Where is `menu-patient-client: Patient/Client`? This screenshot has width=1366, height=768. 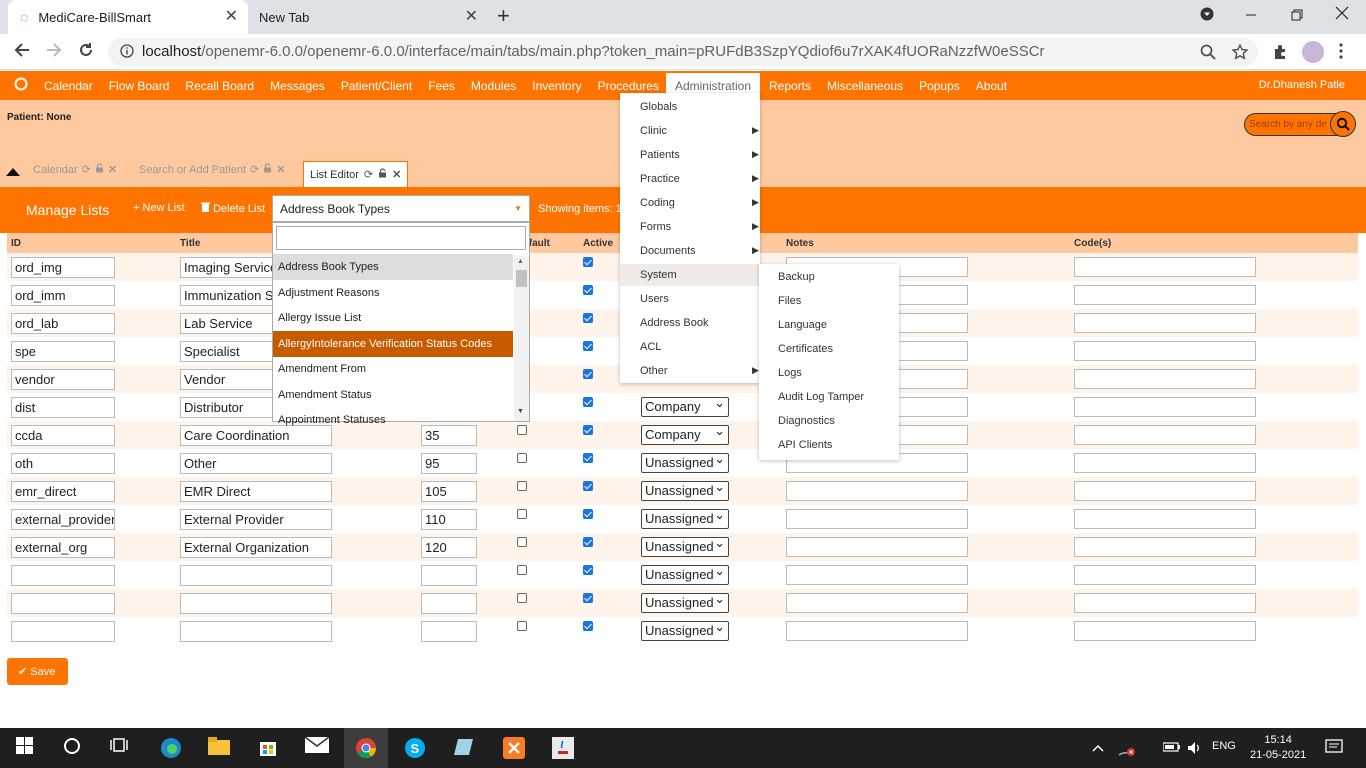
menu-patient-client: Patient/Client is located at coordinates (376, 86).